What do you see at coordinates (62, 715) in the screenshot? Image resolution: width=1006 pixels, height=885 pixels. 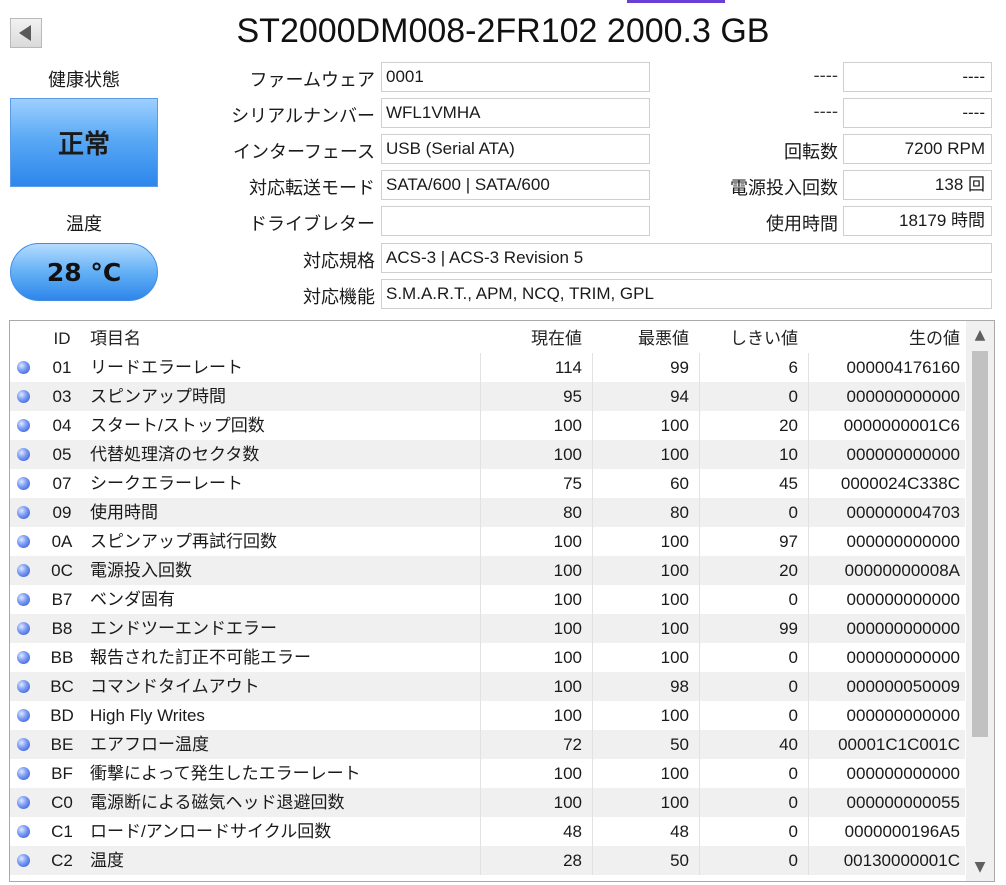 I see `cell-id: BD` at bounding box center [62, 715].